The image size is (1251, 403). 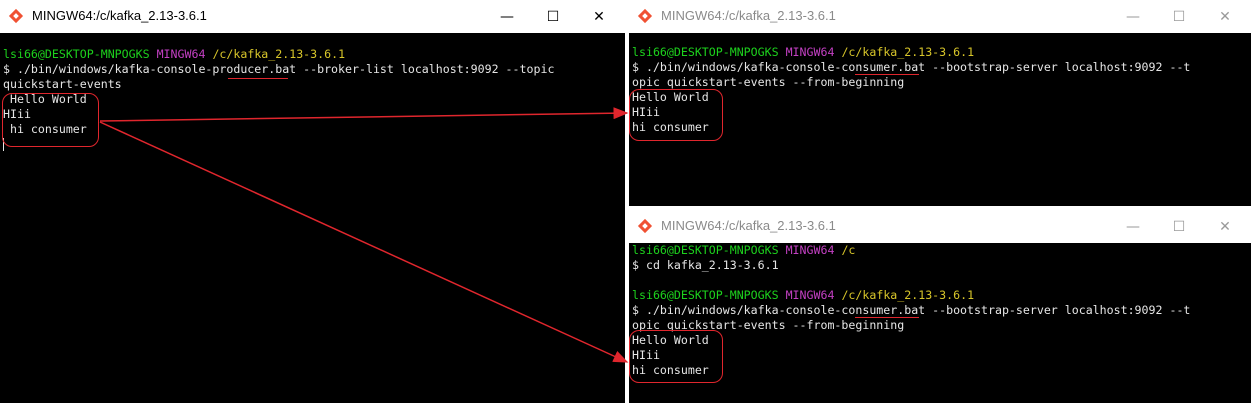 What do you see at coordinates (848, 250) in the screenshot?
I see `prompt-path: /c` at bounding box center [848, 250].